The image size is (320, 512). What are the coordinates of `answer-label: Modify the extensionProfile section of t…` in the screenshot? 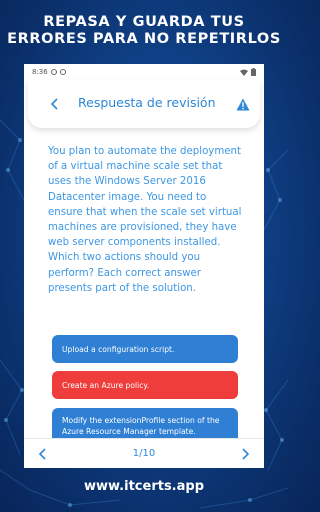 It's located at (141, 426).